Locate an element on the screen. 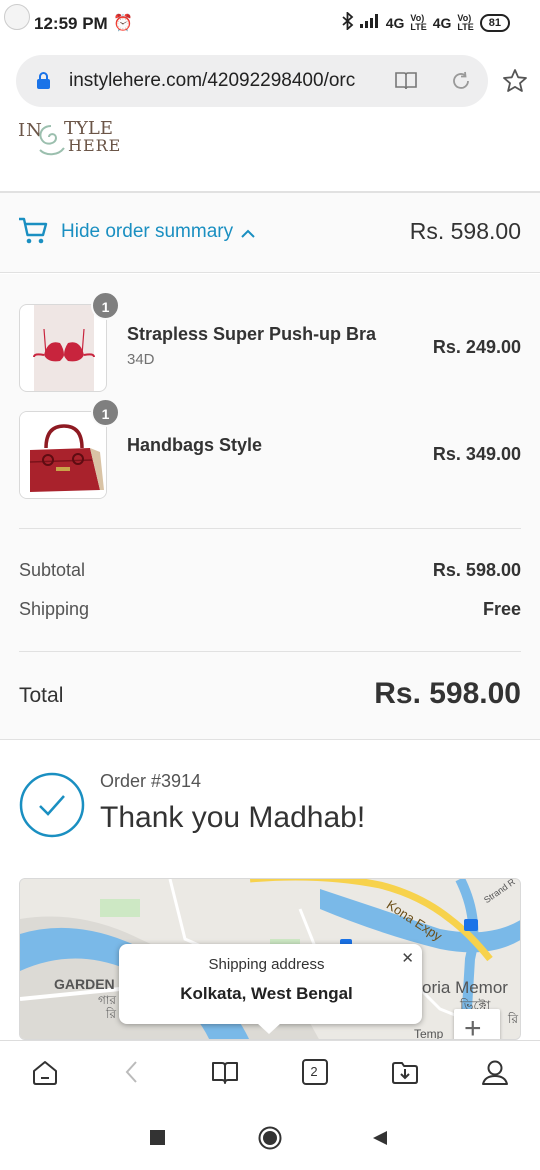 Image resolution: width=540 pixels, height=1170 pixels. android-navigation-bar is located at coordinates (270, 1138).